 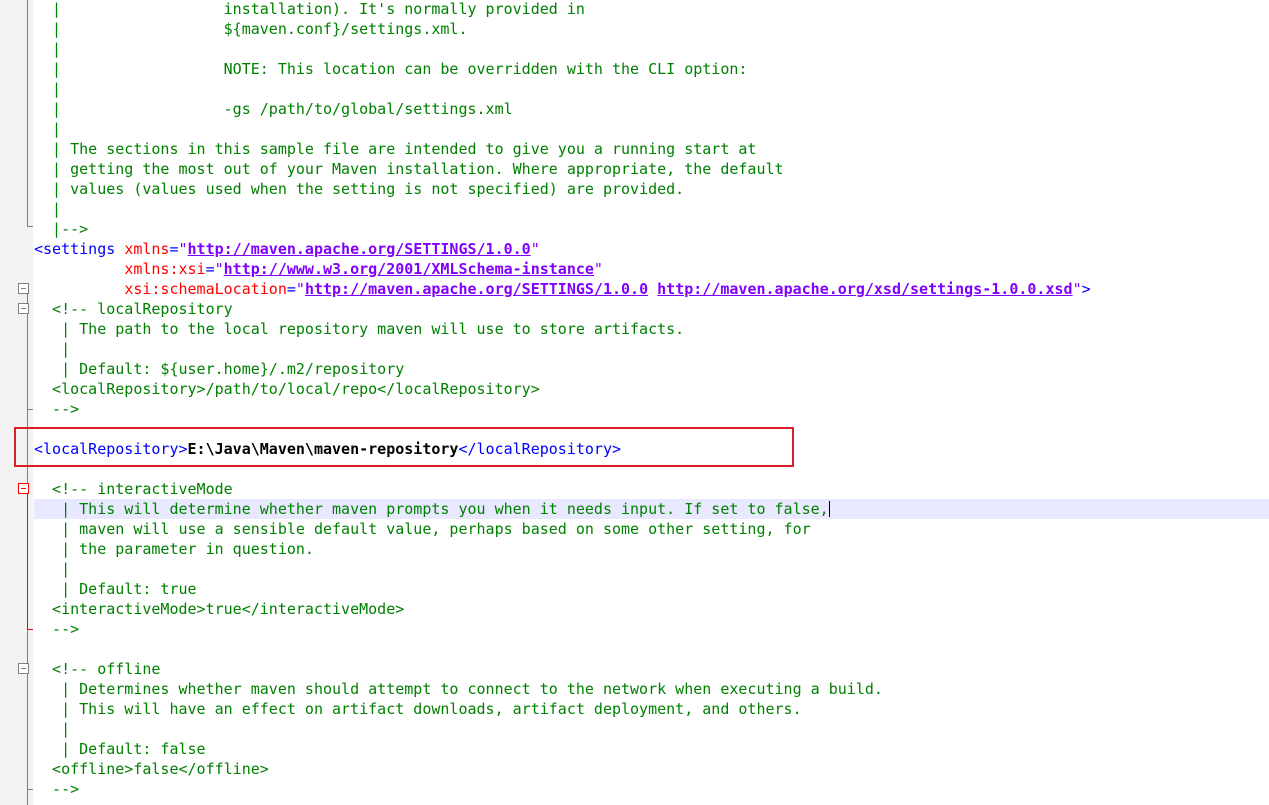 What do you see at coordinates (133, 489) in the screenshot?
I see `code-token: <!-- interactiveMode` at bounding box center [133, 489].